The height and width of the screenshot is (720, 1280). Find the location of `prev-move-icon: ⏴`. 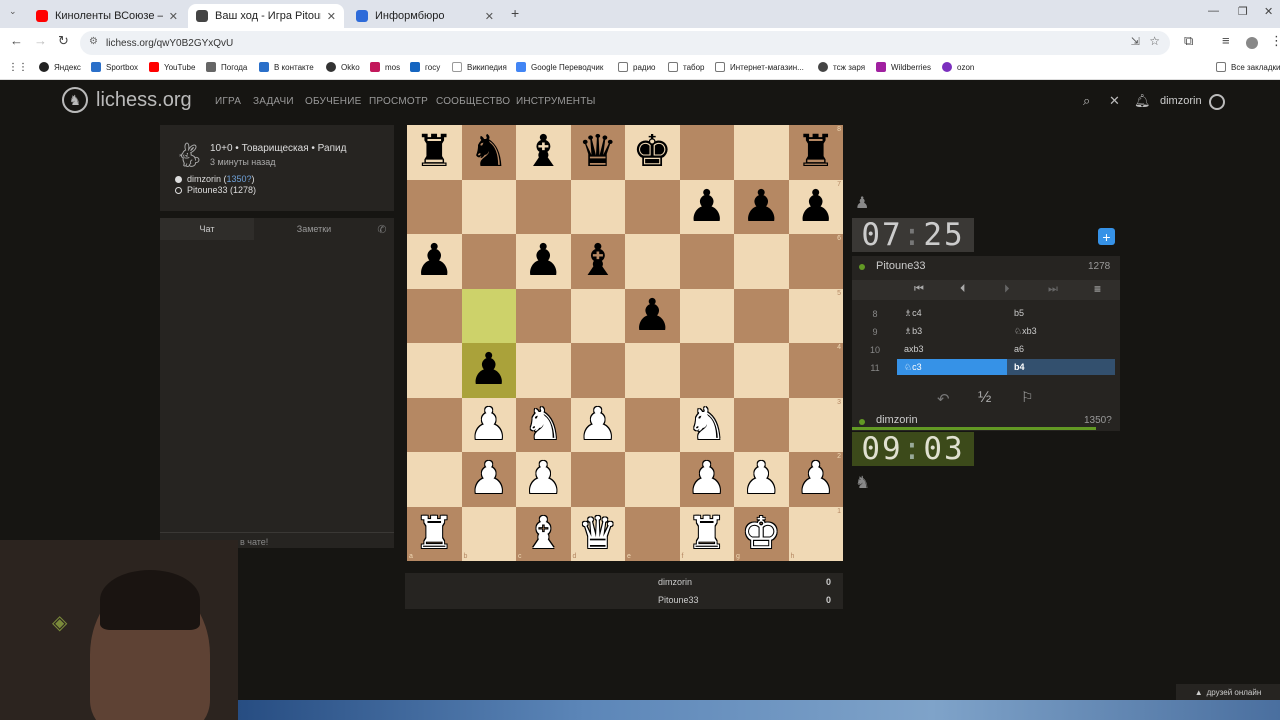

prev-move-icon: ⏴ is located at coordinates (963, 289).